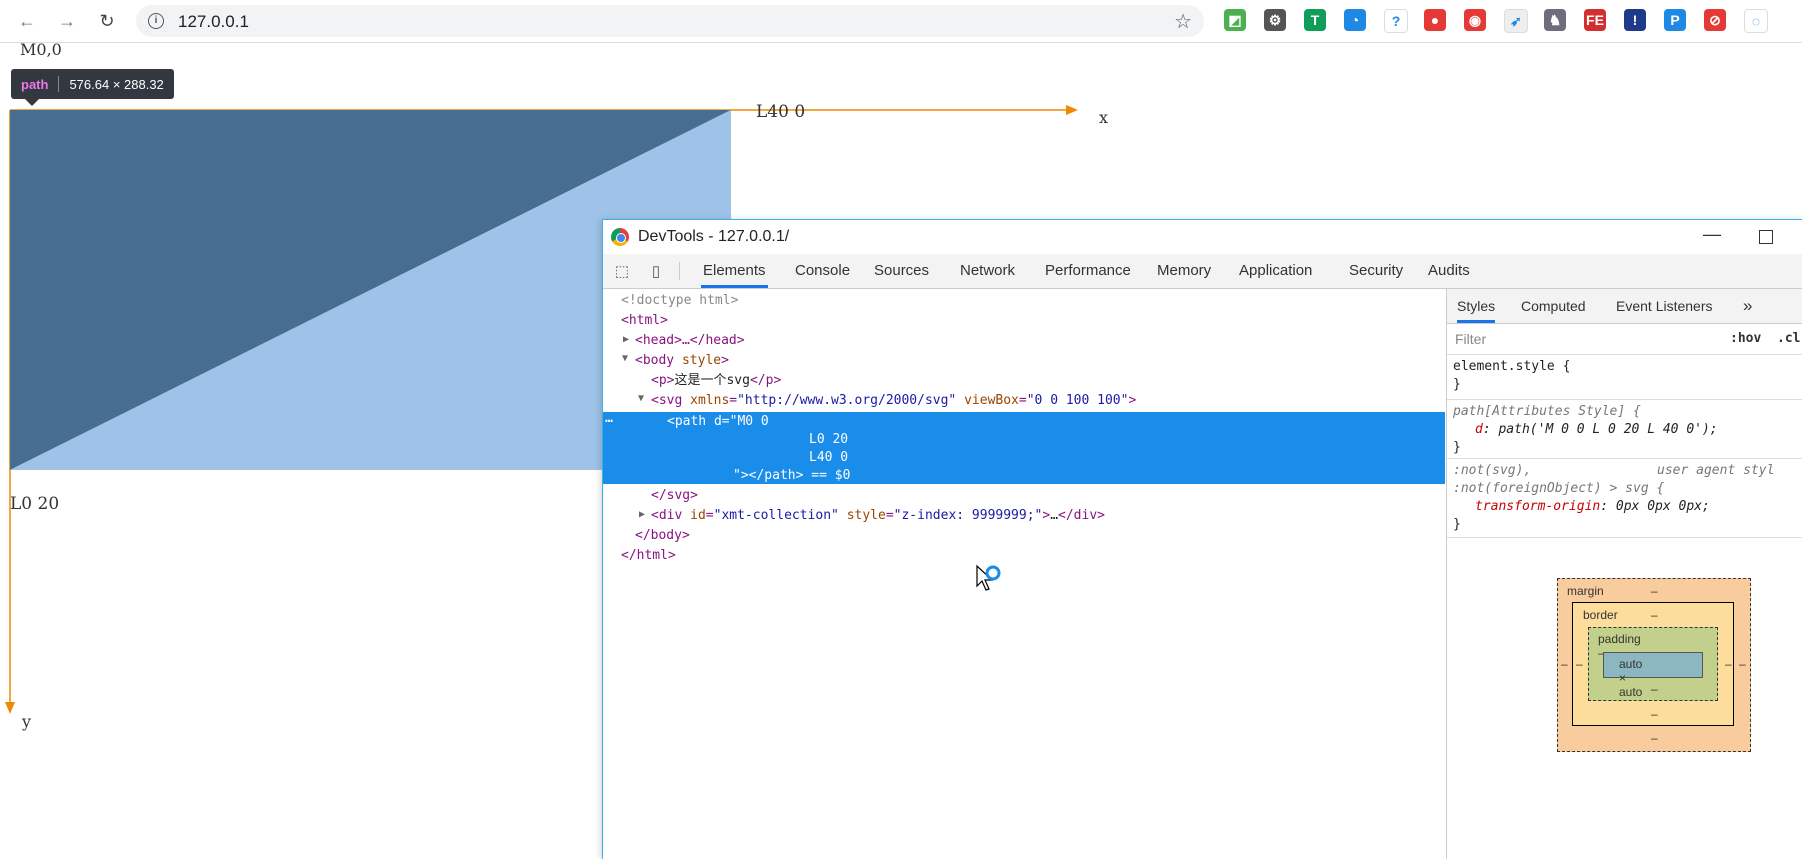 The width and height of the screenshot is (1802, 859). I want to click on d-declaration: d: path('M 0 0 L 0 20 L 40 0');, so click(1596, 429).